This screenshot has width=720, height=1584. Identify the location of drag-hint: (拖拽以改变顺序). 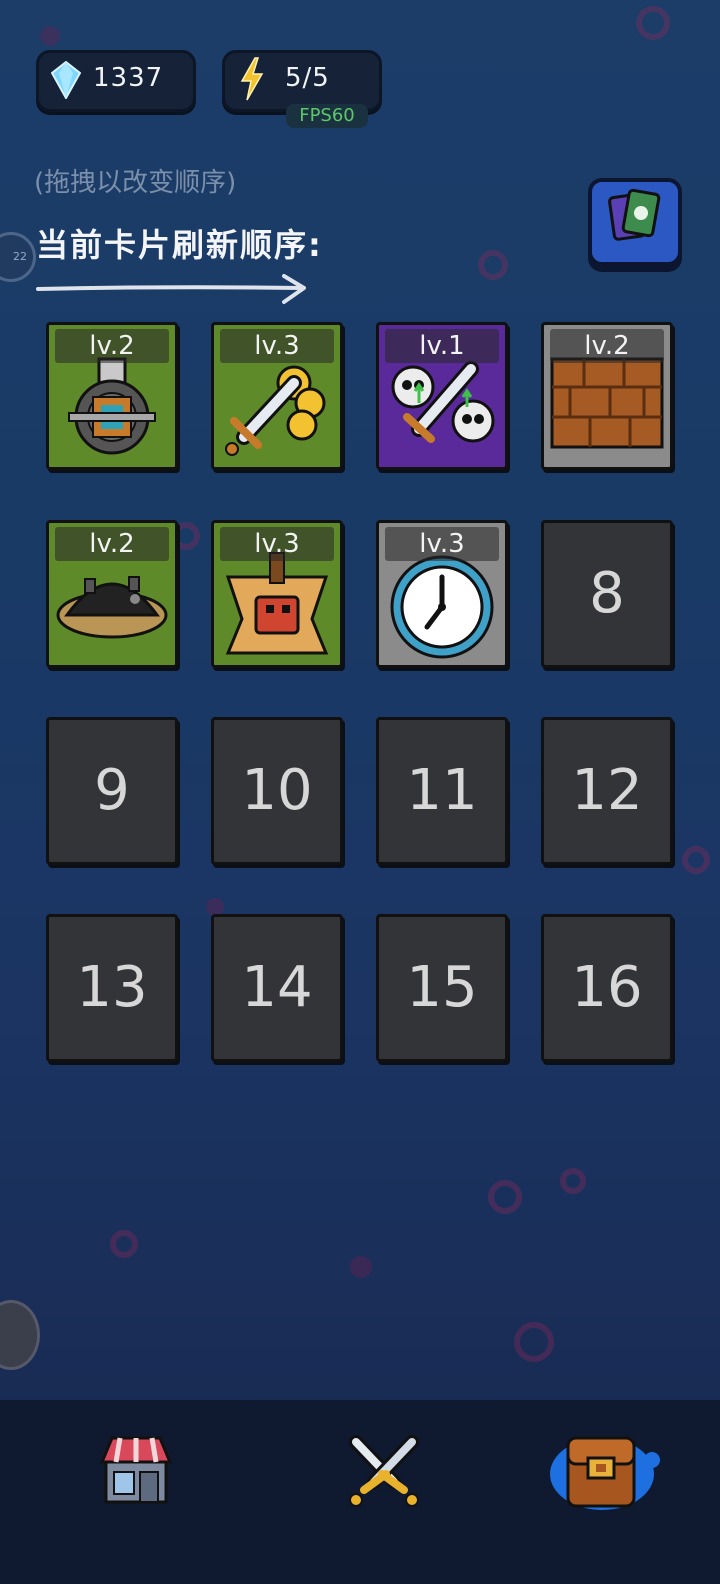
(135, 183).